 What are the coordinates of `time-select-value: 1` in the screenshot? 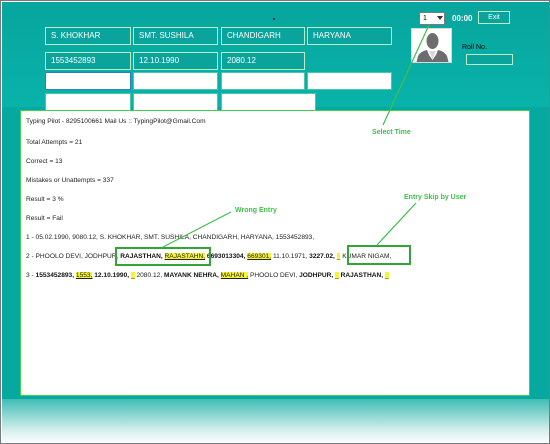 It's located at (425, 18).